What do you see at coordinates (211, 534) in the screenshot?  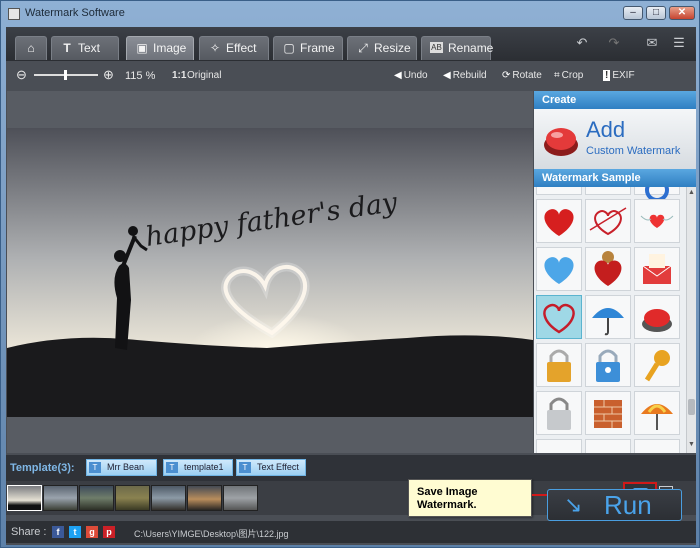 I see `file-path: C:\Users\YIMGE\Desktop\图片\122.jpg` at bounding box center [211, 534].